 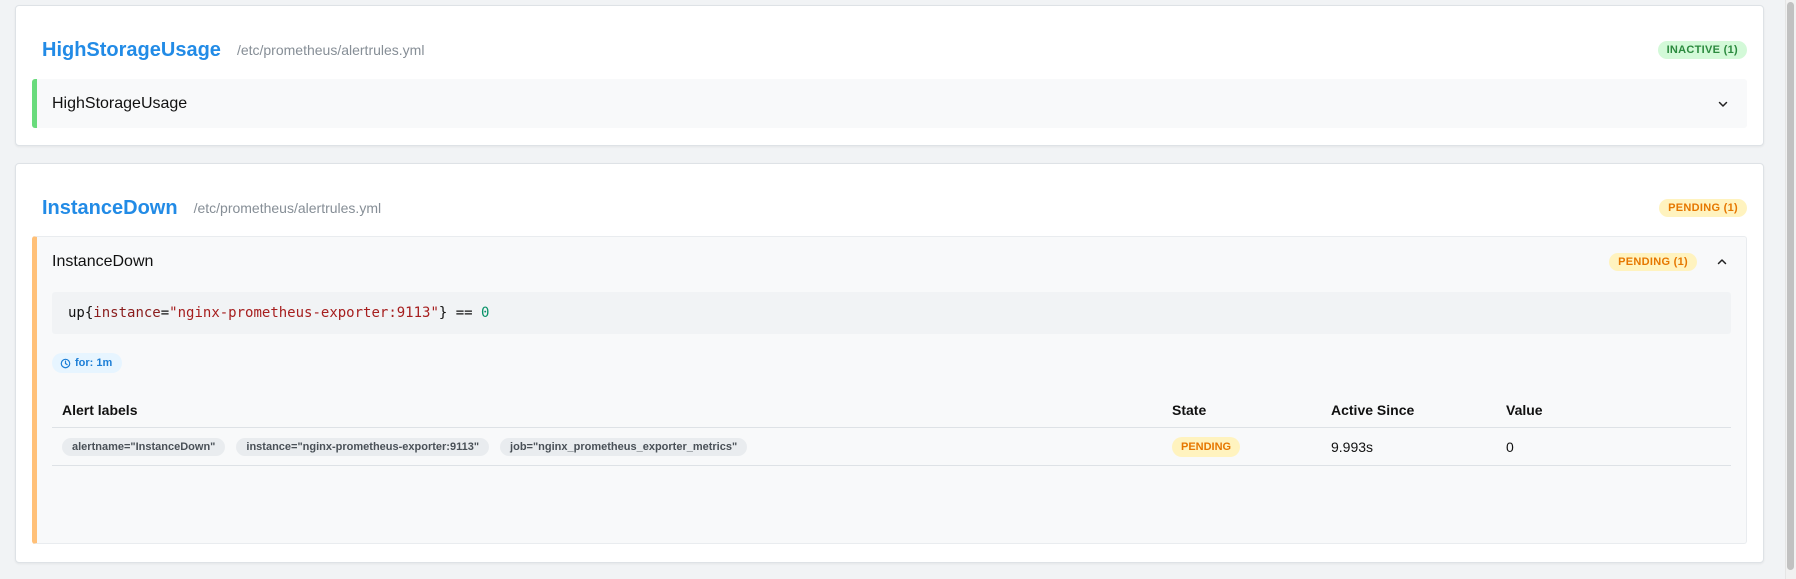 I want to click on for-duration-badge: for: 1m, so click(x=87, y=363).